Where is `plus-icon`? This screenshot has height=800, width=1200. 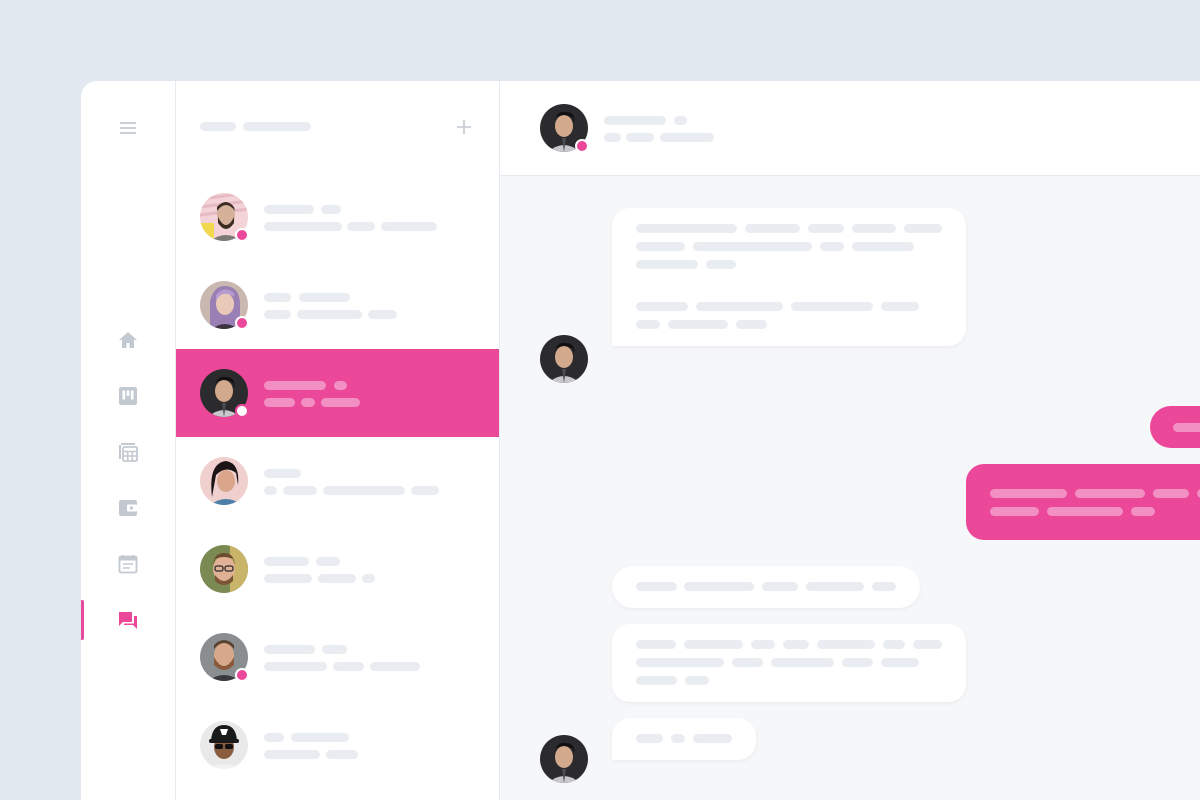 plus-icon is located at coordinates (464, 127).